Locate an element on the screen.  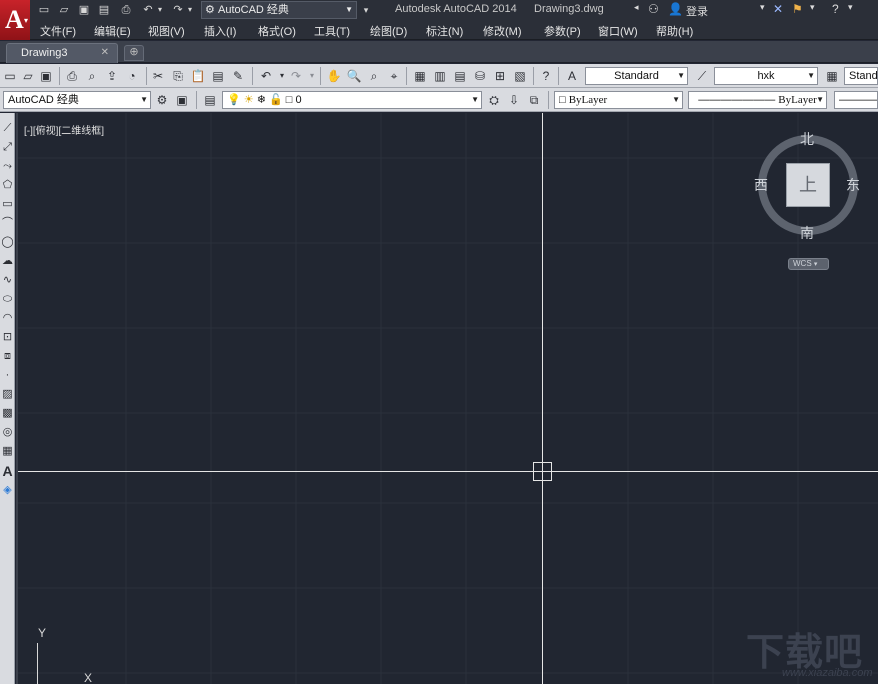
ellipse-icon: ⬭ is located at coordinates (7, 299).